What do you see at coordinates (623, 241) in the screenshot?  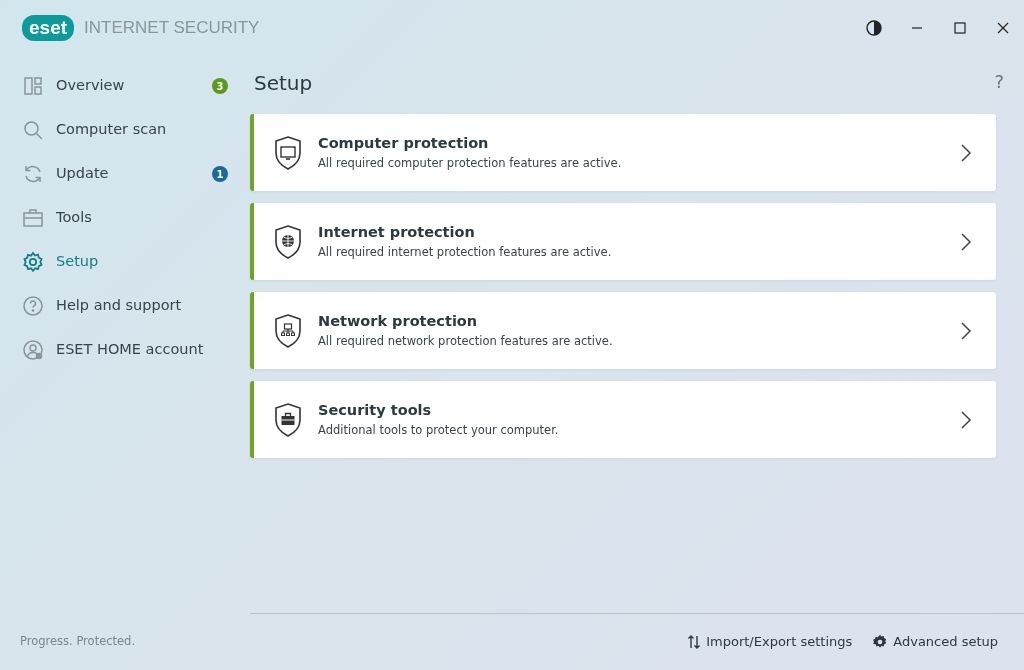 I see `protection-card: Internet protection All required internet protection features are active.` at bounding box center [623, 241].